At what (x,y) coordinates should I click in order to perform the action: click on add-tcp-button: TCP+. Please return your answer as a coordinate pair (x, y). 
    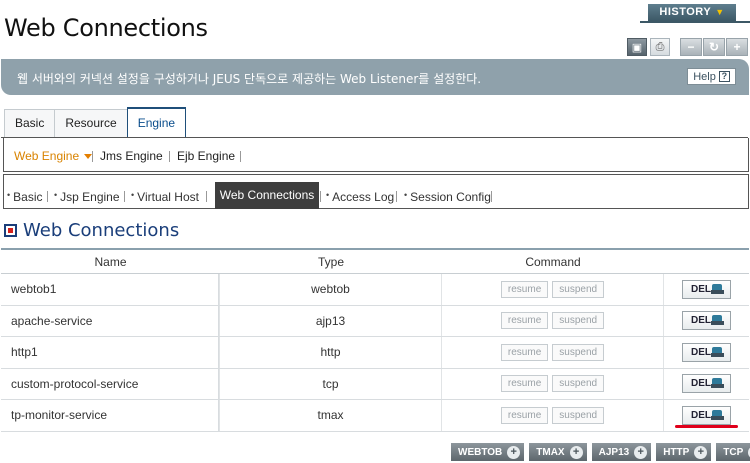
    Looking at the image, I should click on (733, 452).